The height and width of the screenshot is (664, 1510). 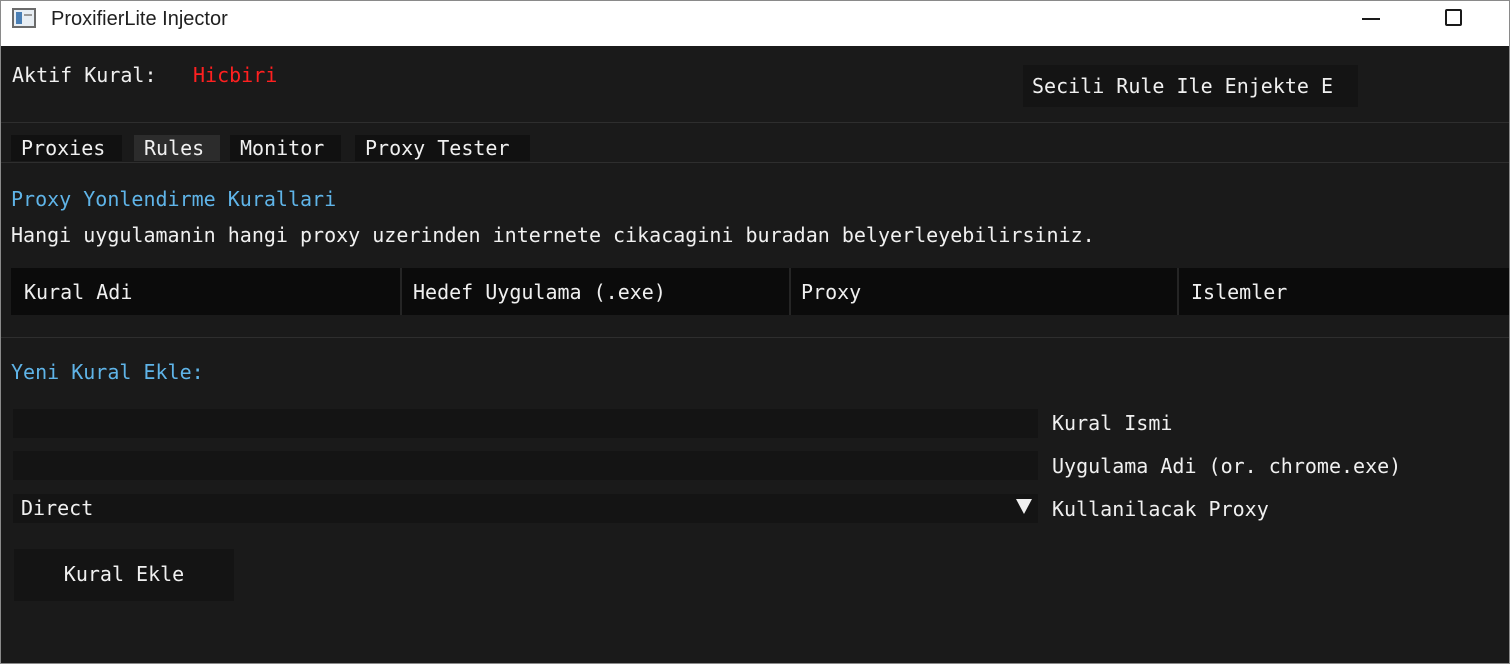 I want to click on header-separator, so click(x=755, y=122).